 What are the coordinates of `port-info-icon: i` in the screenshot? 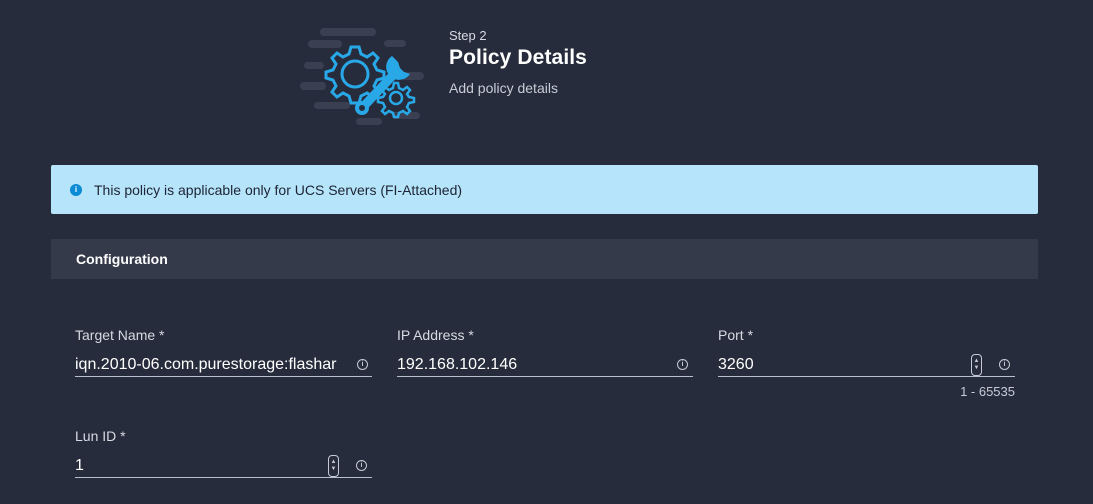 It's located at (1004, 364).